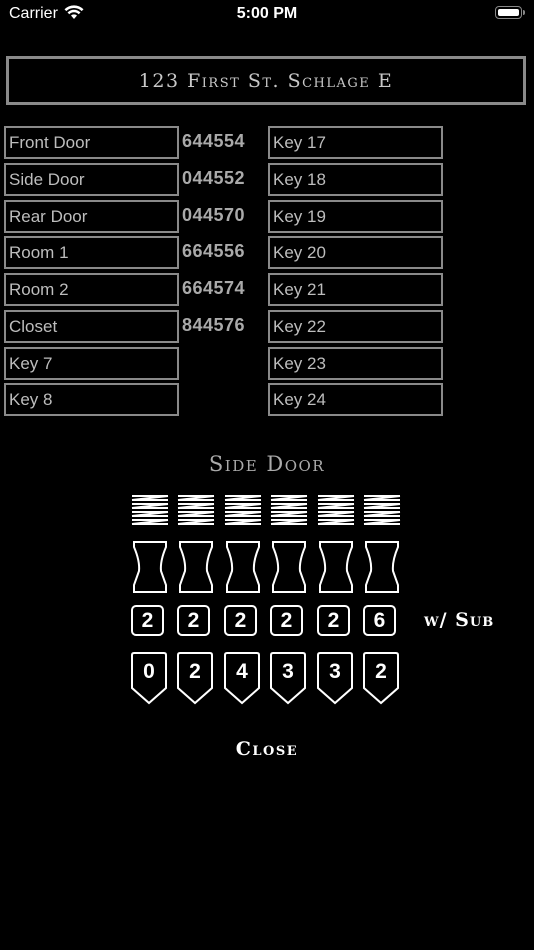  I want to click on key-name-field: Key 23, so click(355, 363).